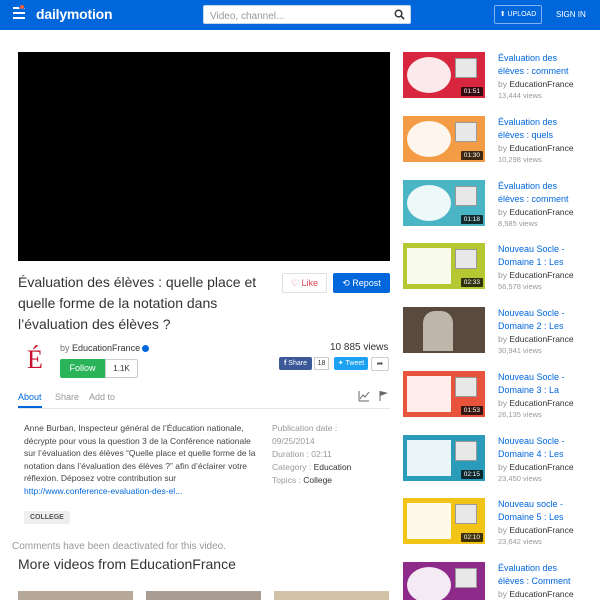 The height and width of the screenshot is (600, 600). Describe the element at coordinates (364, 396) in the screenshot. I see `stats-icon` at that location.